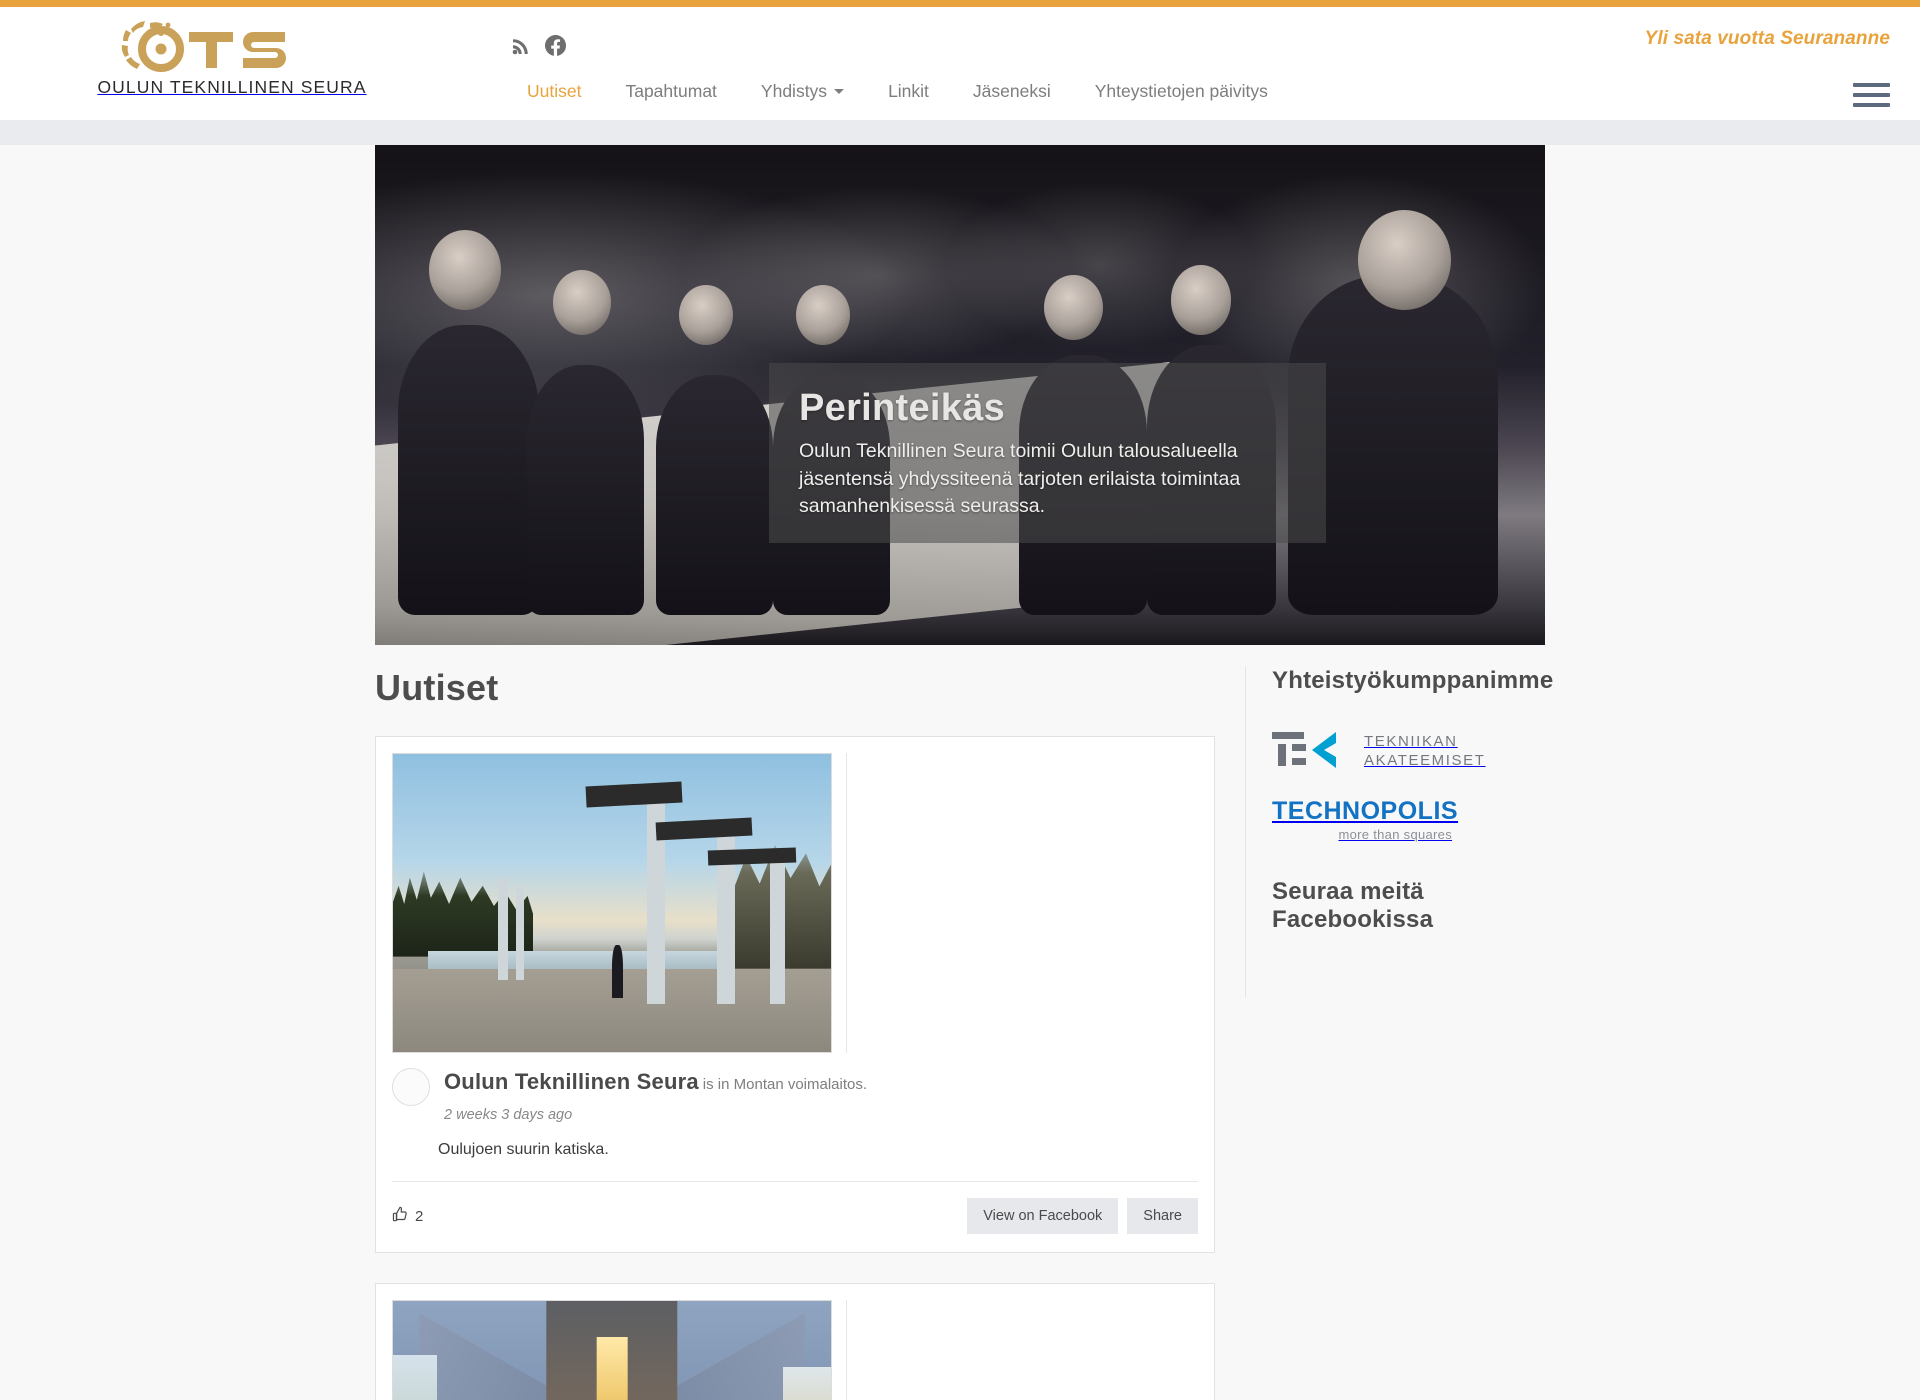  I want to click on share-button: Share, so click(1162, 1216).